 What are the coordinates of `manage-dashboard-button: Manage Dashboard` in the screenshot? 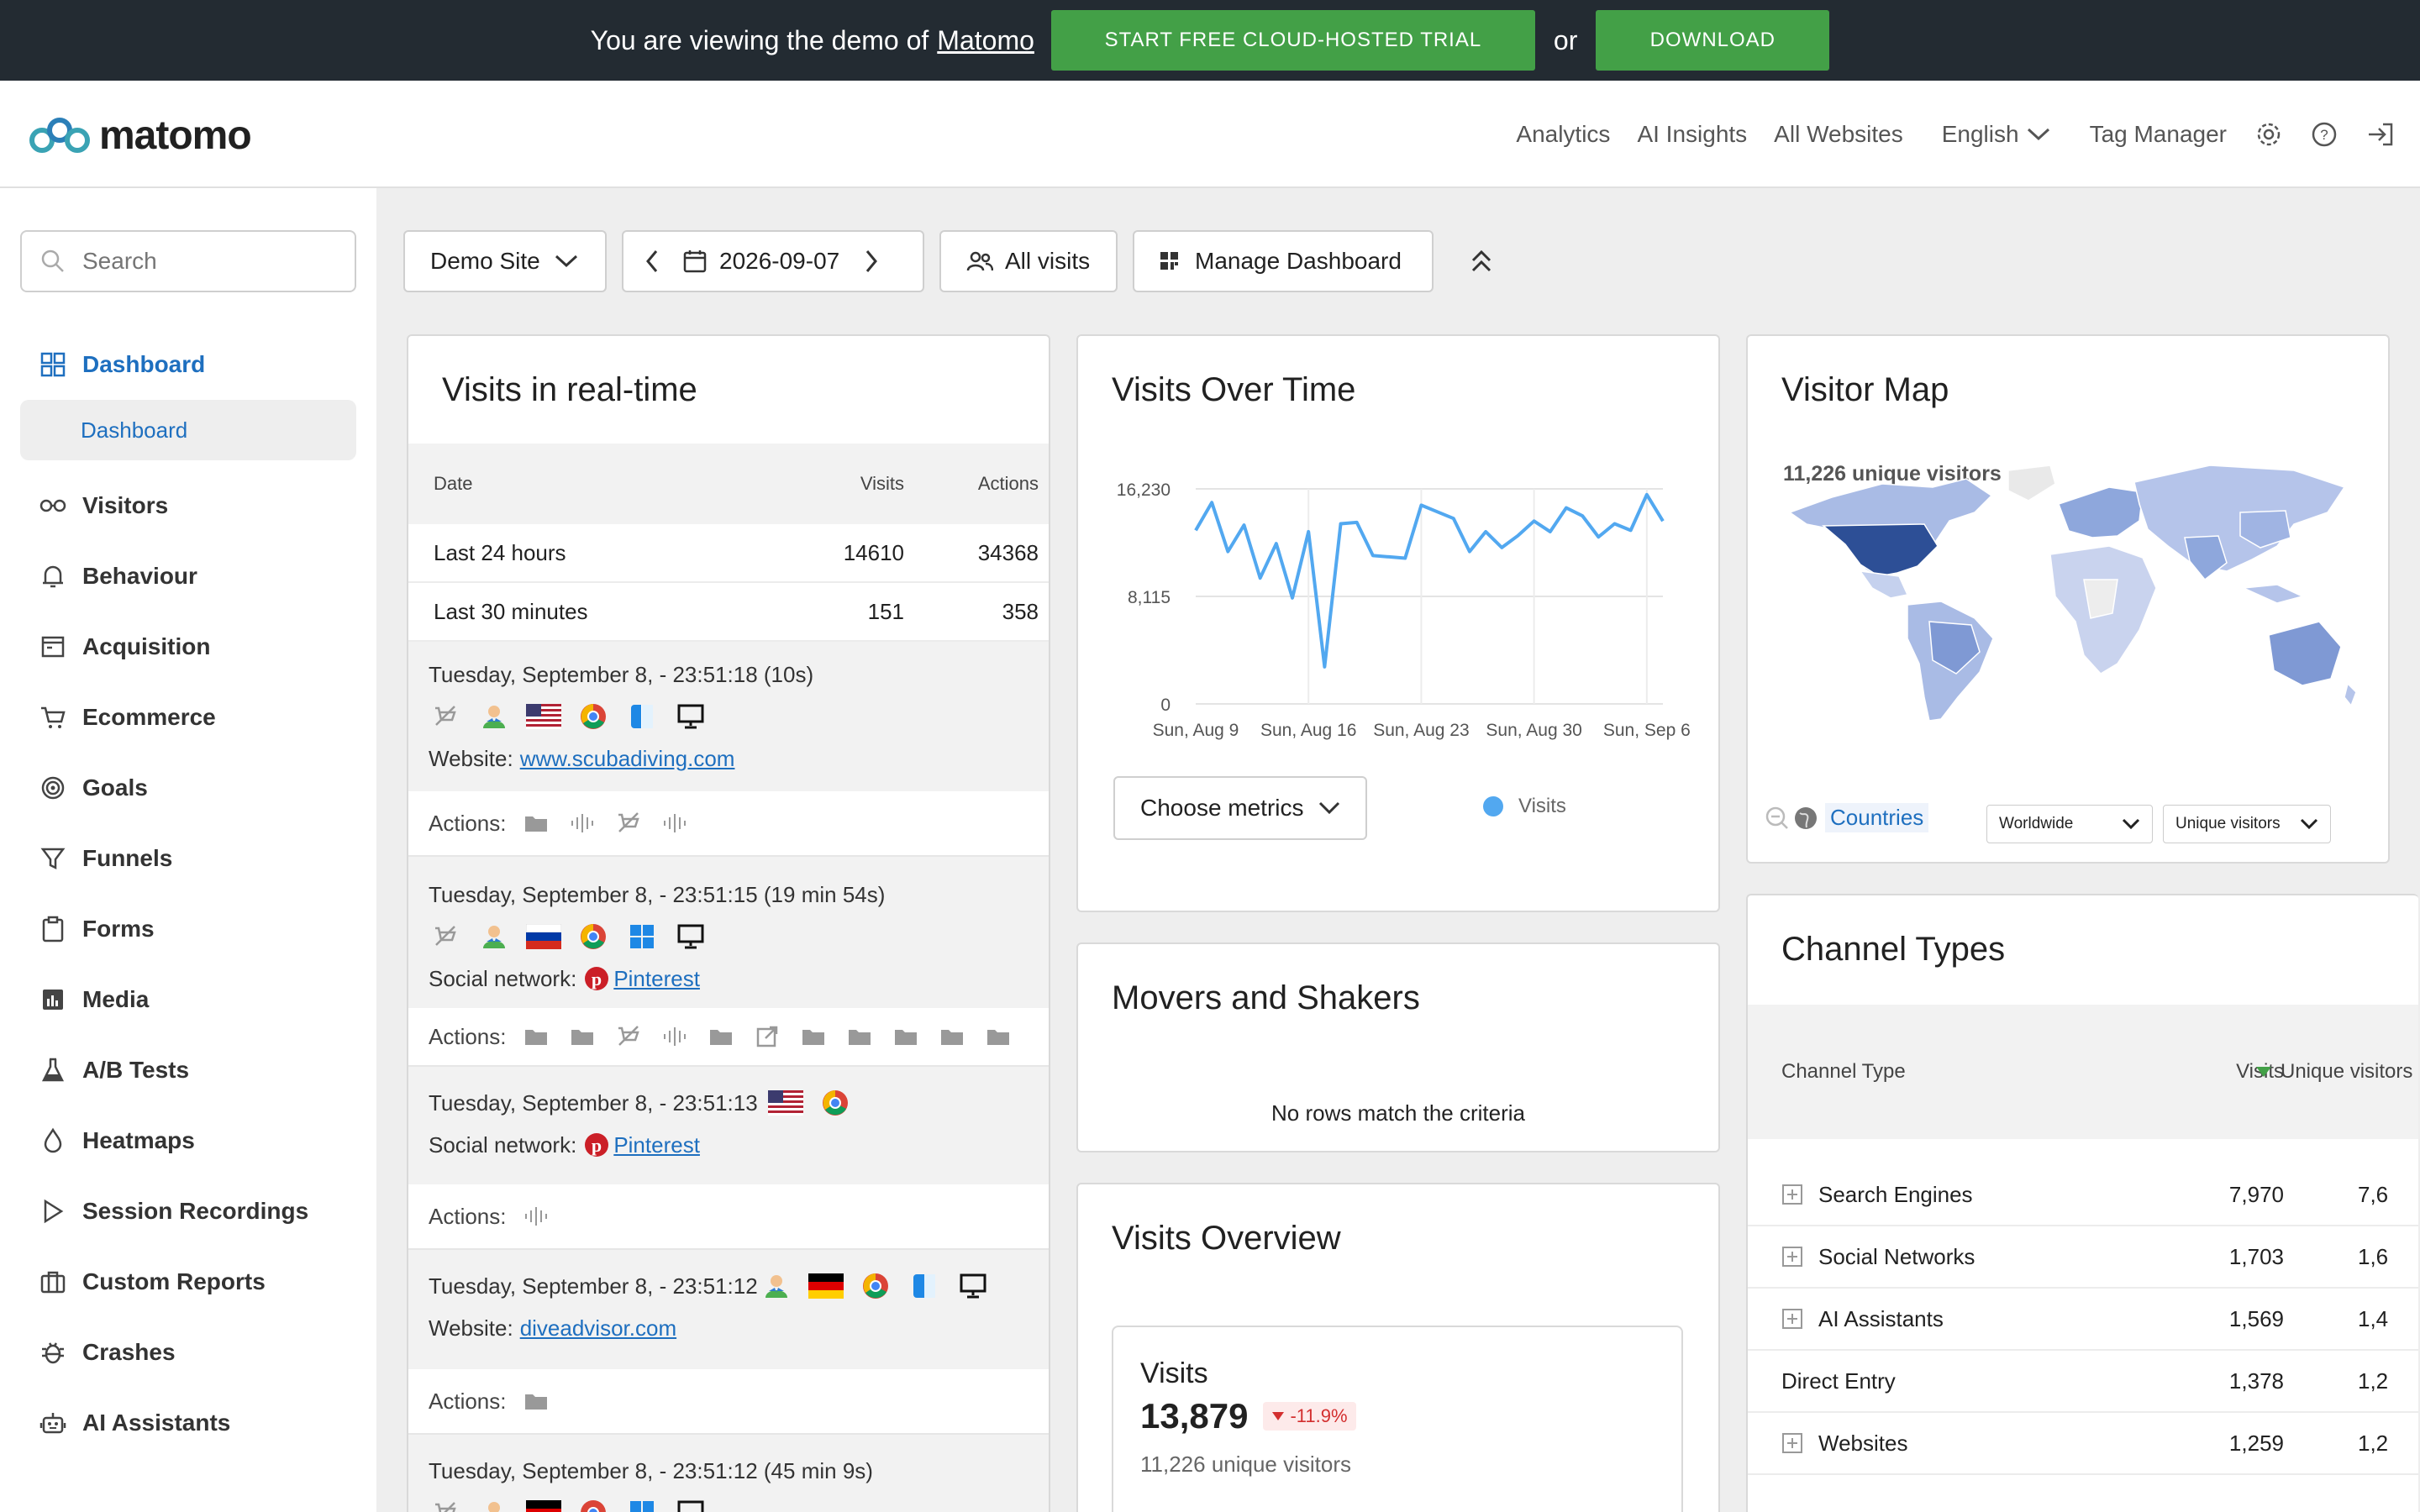 It's located at (1284, 261).